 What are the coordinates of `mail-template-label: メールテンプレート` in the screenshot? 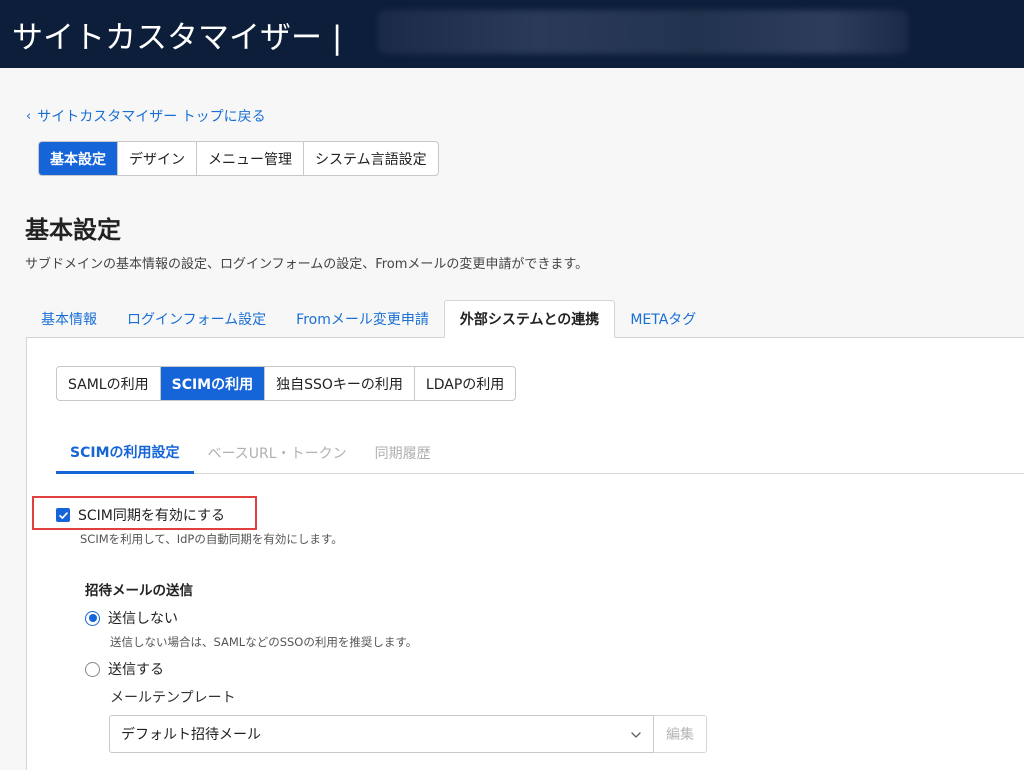 It's located at (173, 698).